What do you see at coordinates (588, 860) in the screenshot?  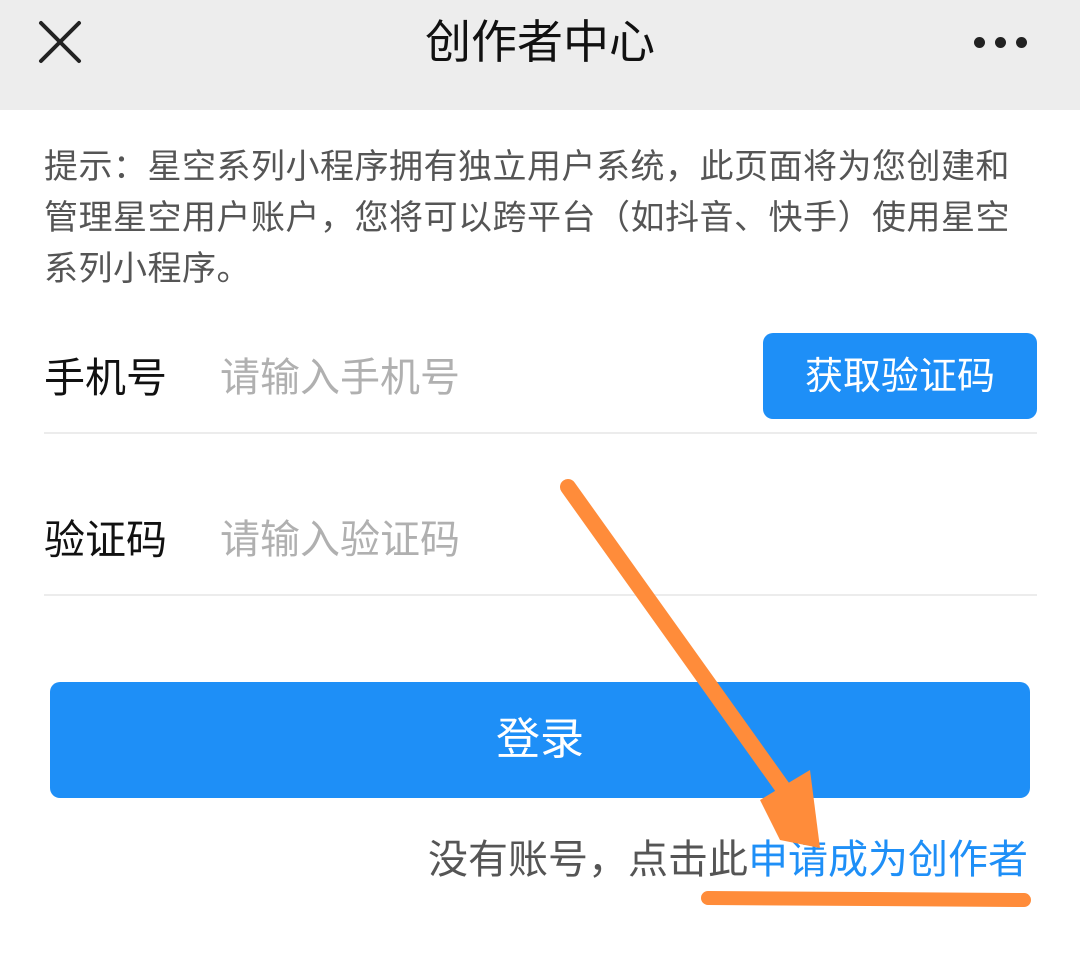 I see `signup-prefix: 没有账号，点击此` at bounding box center [588, 860].